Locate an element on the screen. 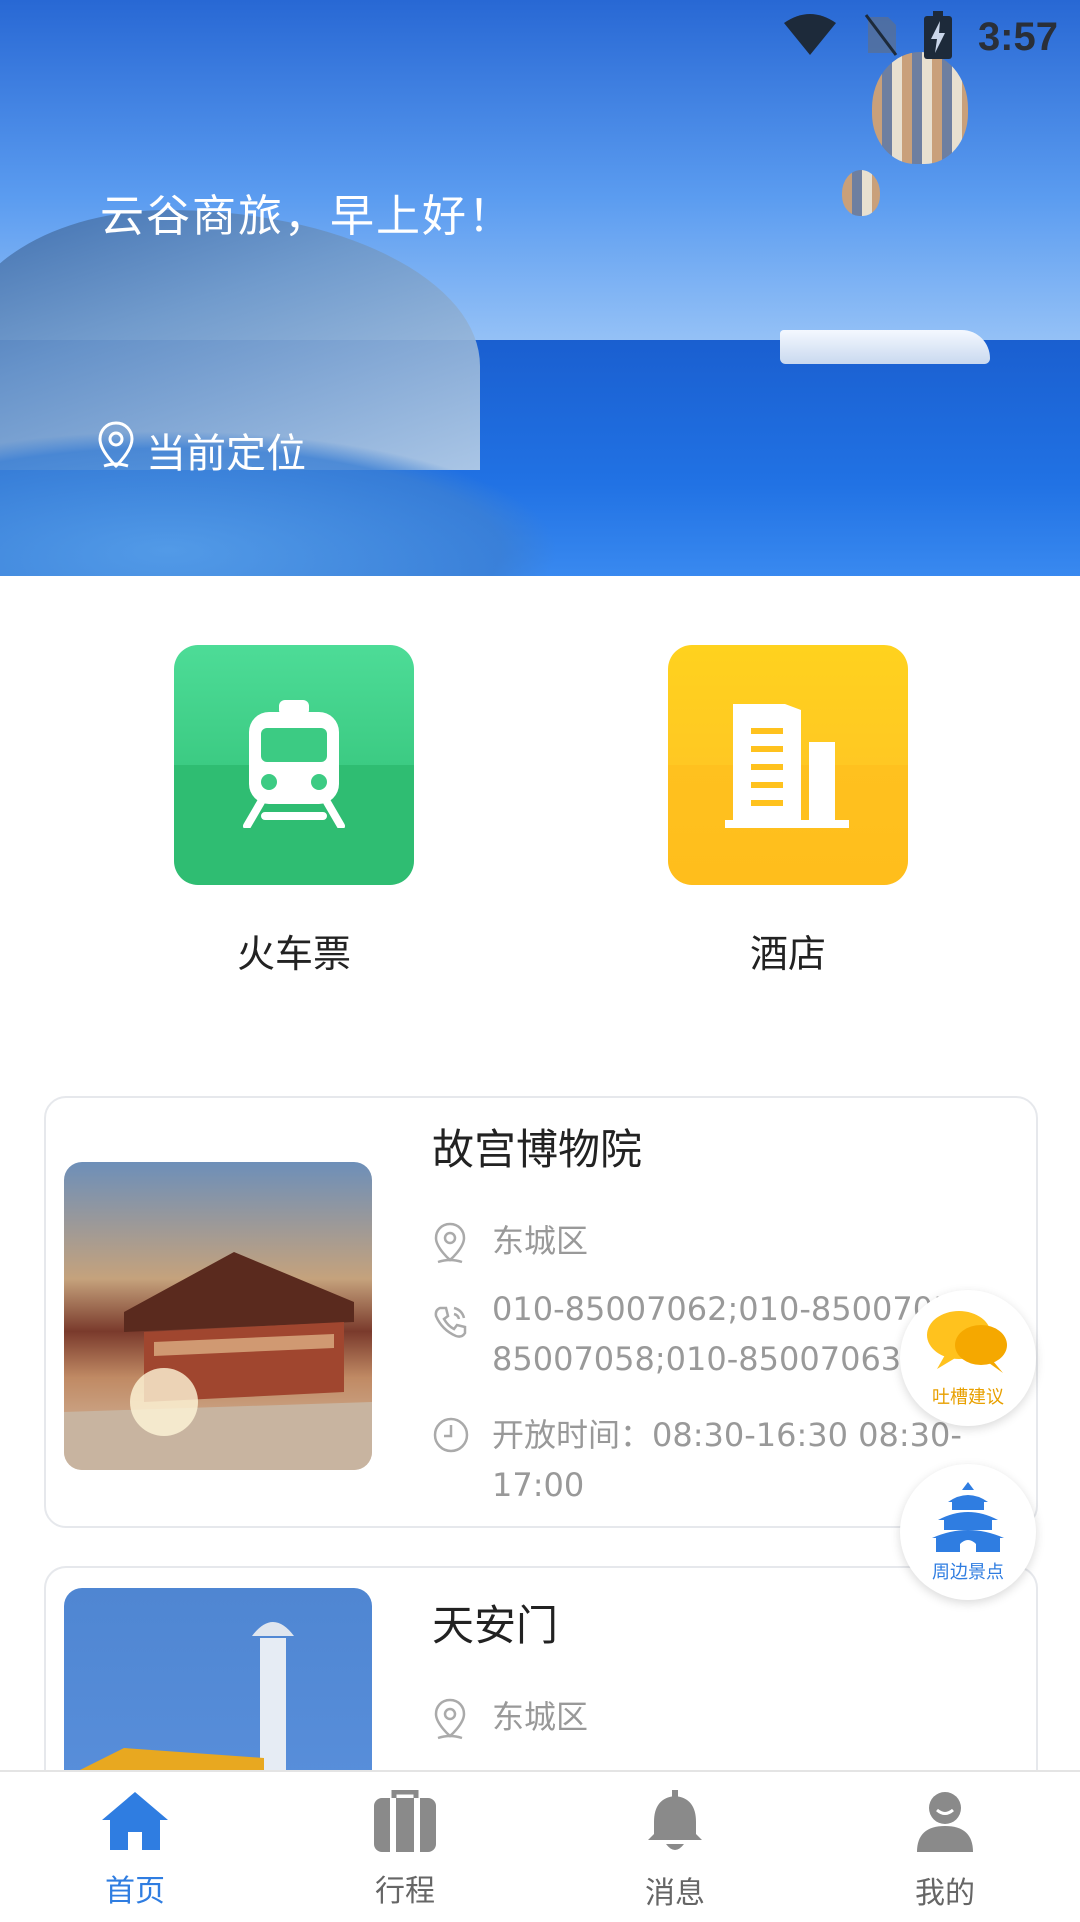 This screenshot has height=1922, width=1080. hotel-label: 酒店 is located at coordinates (787, 954).